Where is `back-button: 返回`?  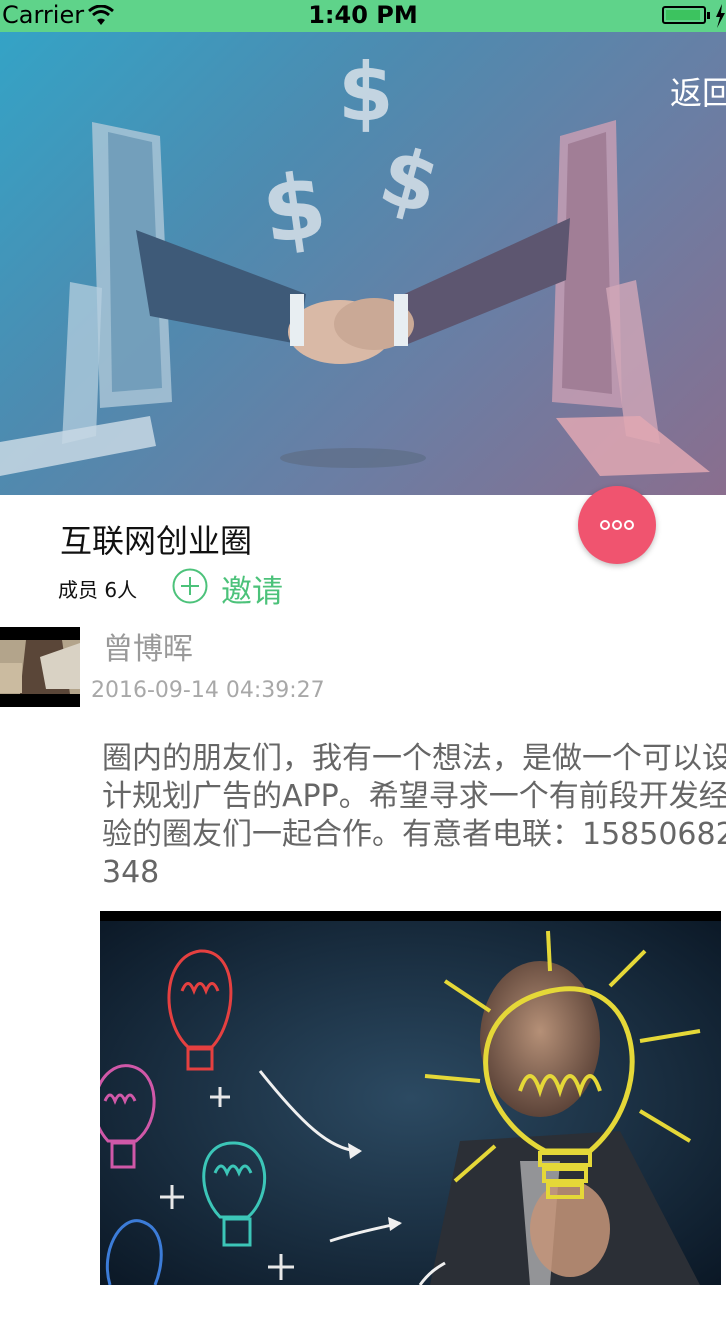
back-button: 返回 is located at coordinates (698, 91).